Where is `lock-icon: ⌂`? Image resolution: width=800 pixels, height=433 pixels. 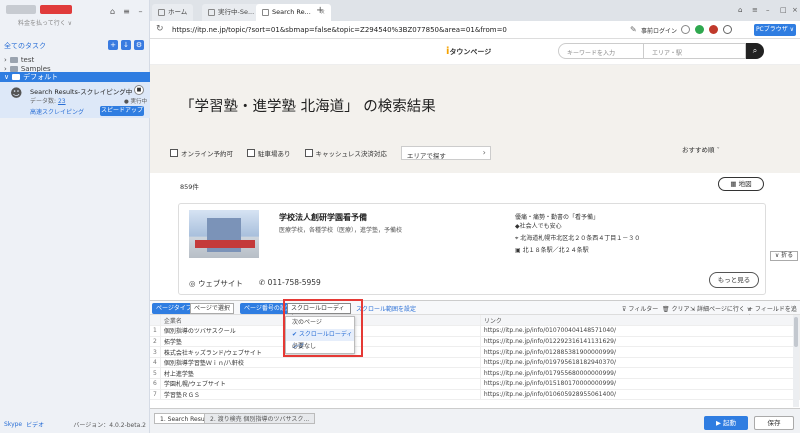
lock-icon: ⌂ is located at coordinates (740, 10).